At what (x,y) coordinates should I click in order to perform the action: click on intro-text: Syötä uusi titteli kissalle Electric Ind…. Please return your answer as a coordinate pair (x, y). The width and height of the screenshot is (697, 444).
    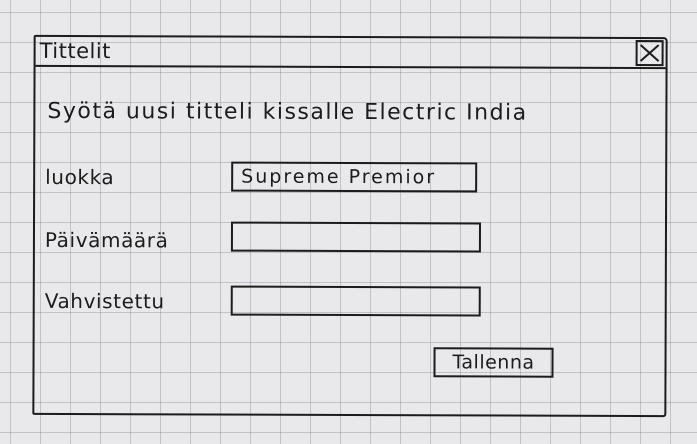
    Looking at the image, I should click on (287, 112).